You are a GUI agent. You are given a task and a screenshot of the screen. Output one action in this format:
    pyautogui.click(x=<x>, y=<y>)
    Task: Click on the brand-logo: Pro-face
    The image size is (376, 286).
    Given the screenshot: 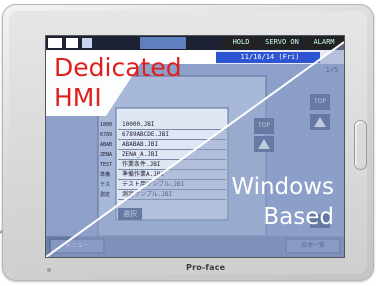 What is the action you would take?
    pyautogui.click(x=206, y=267)
    